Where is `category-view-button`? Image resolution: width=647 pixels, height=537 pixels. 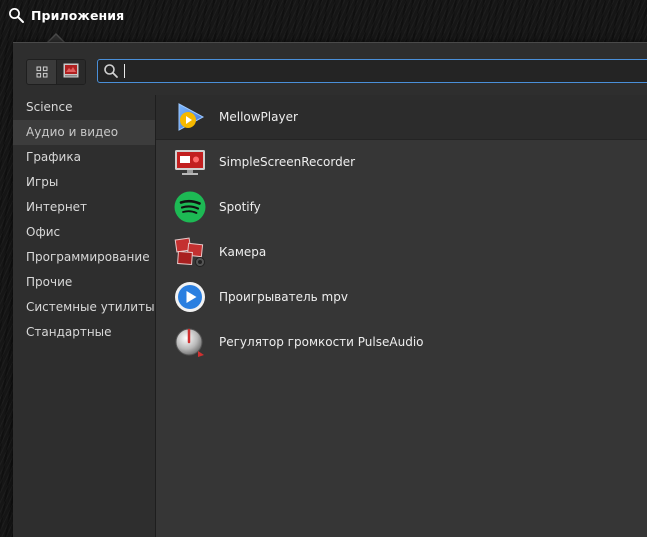
category-view-button is located at coordinates (70, 72).